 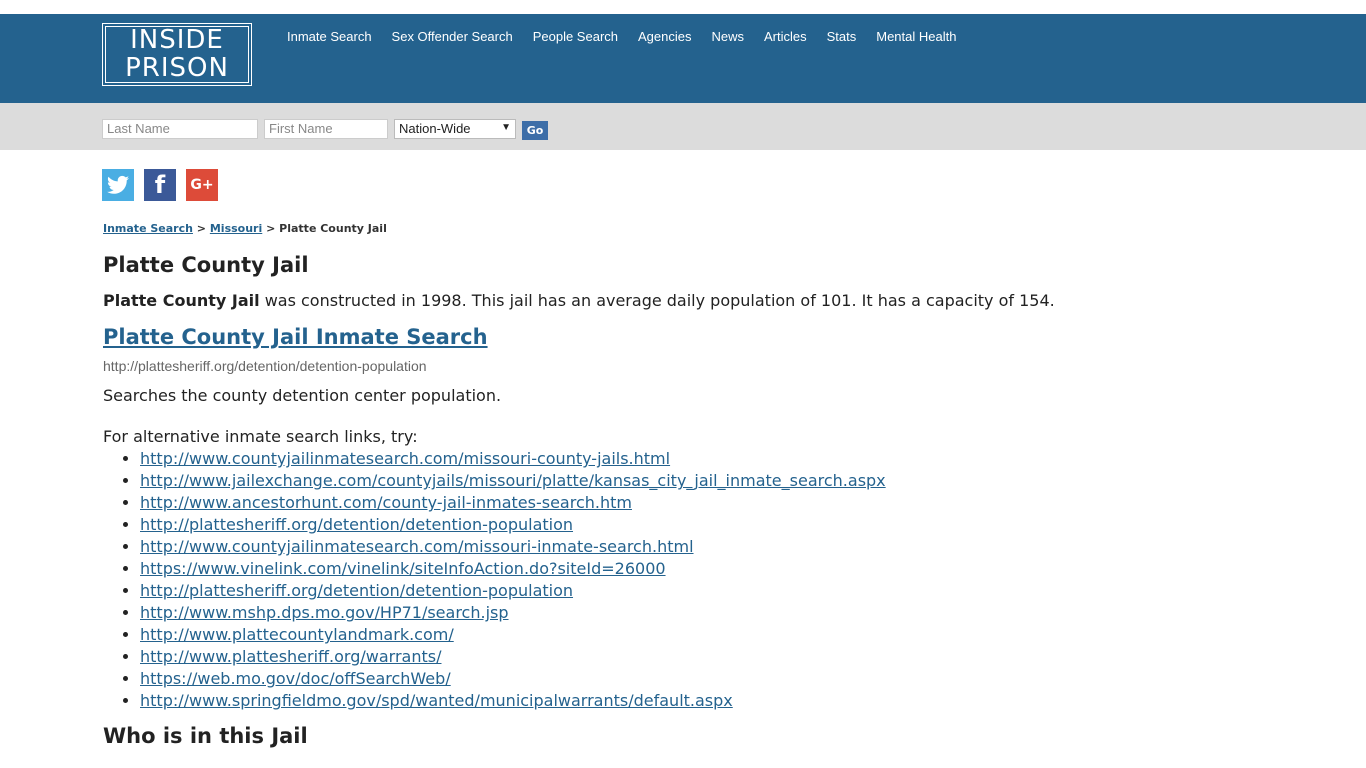 What do you see at coordinates (177, 40) in the screenshot?
I see `logo-line1: INSIDE` at bounding box center [177, 40].